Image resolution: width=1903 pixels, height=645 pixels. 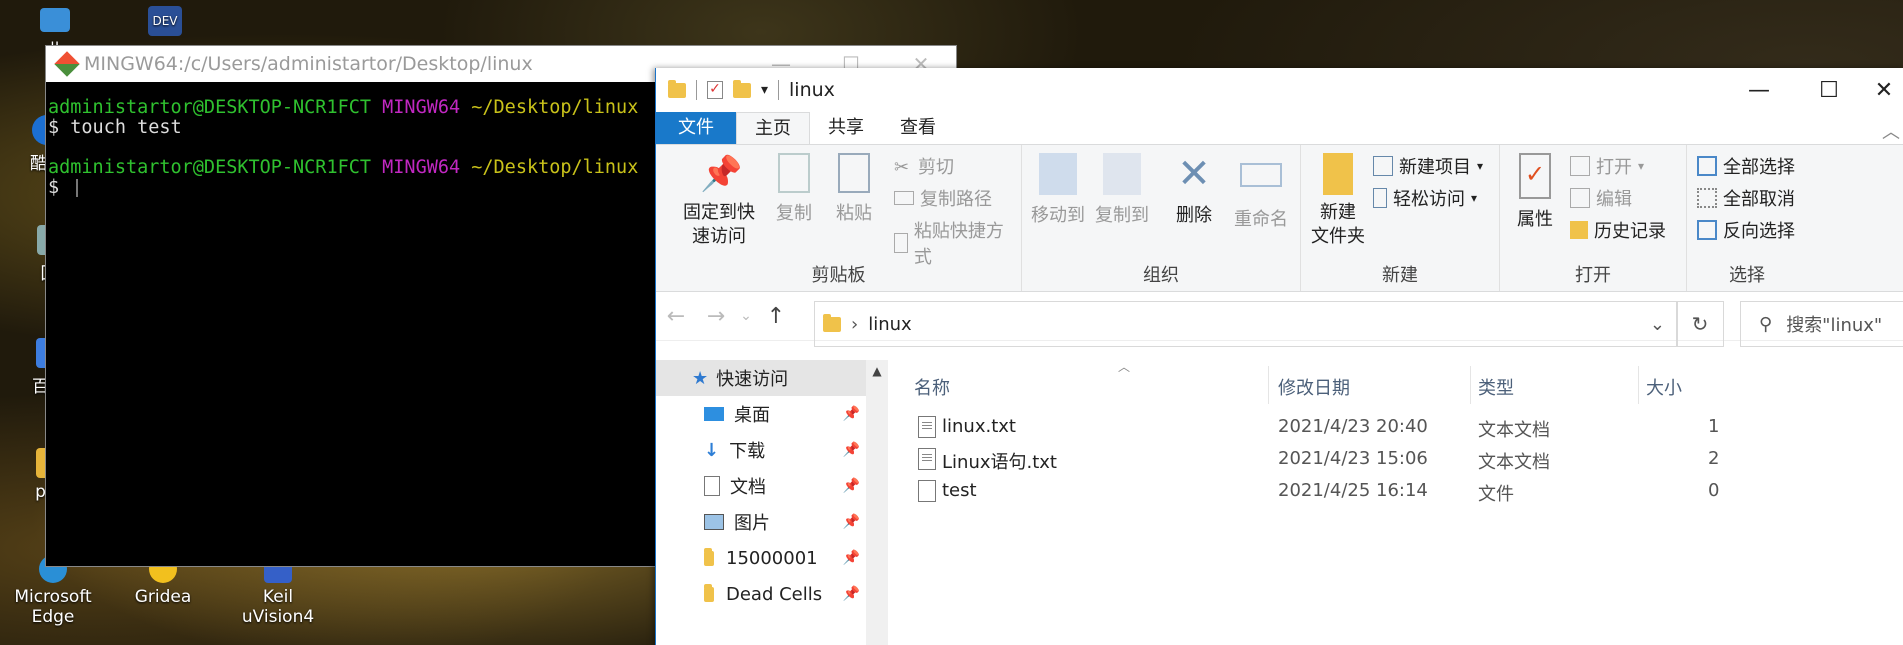 I want to click on delete-button: ✕ 删除, so click(x=1194, y=190).